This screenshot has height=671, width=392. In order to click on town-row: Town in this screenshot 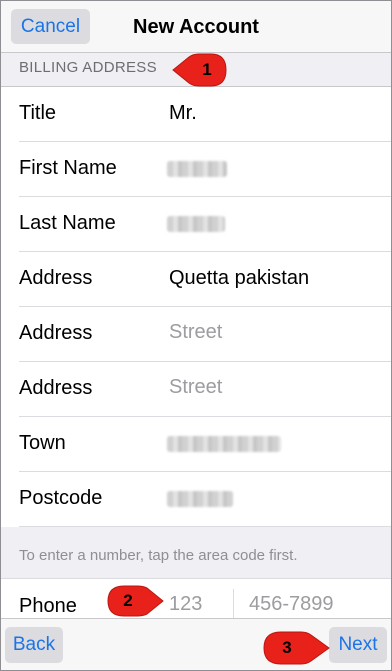, I will do `click(196, 444)`.